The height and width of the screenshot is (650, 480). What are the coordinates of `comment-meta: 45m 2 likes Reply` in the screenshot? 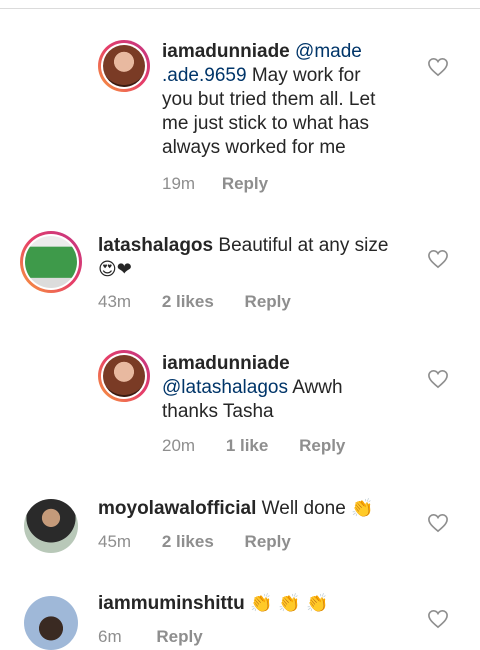 It's located at (194, 542).